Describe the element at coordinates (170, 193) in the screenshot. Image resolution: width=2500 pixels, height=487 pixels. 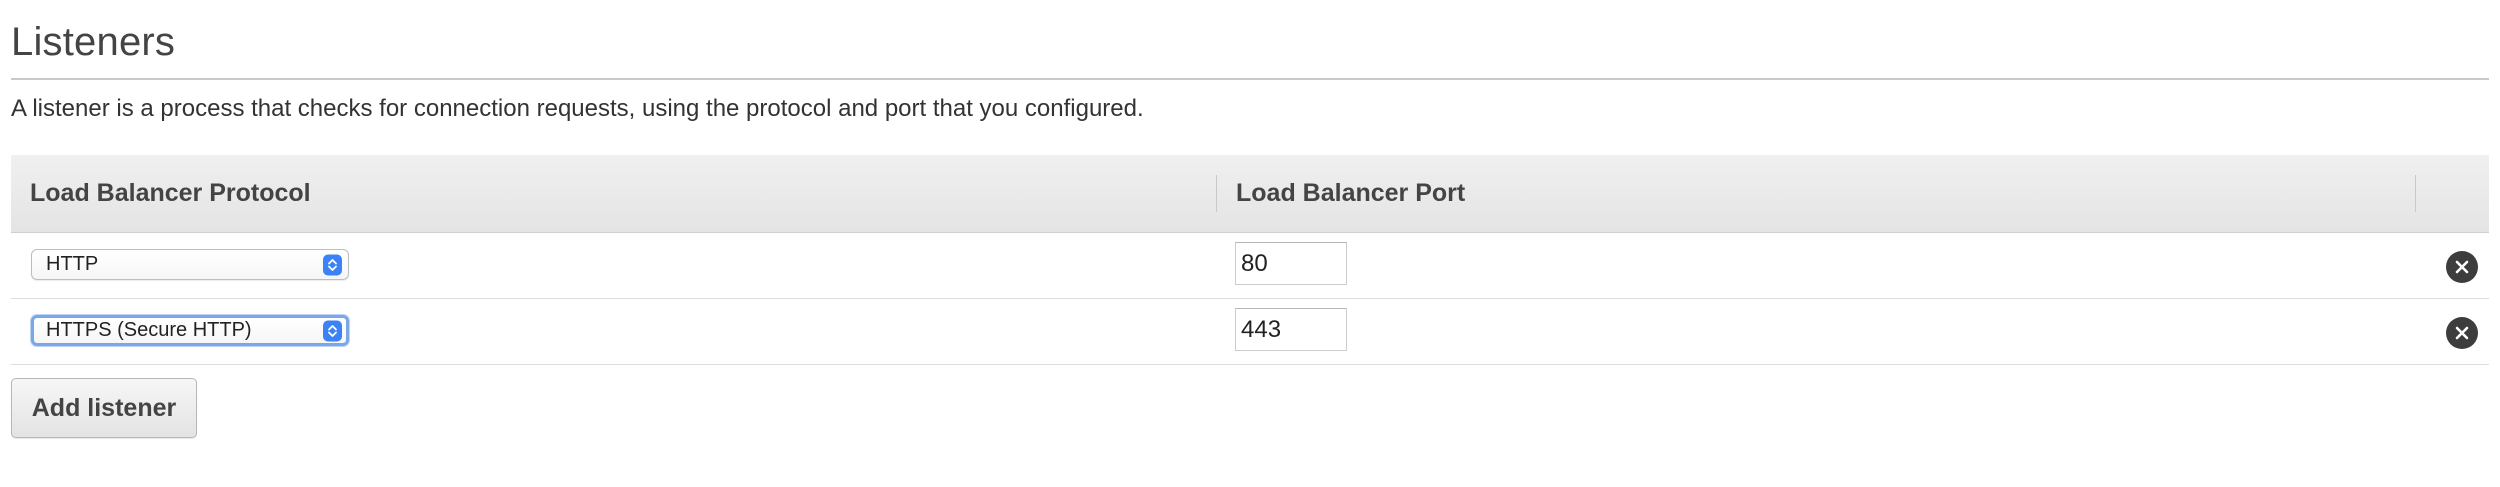
I see `column-header-protocol: Load Balancer Protocol` at that location.